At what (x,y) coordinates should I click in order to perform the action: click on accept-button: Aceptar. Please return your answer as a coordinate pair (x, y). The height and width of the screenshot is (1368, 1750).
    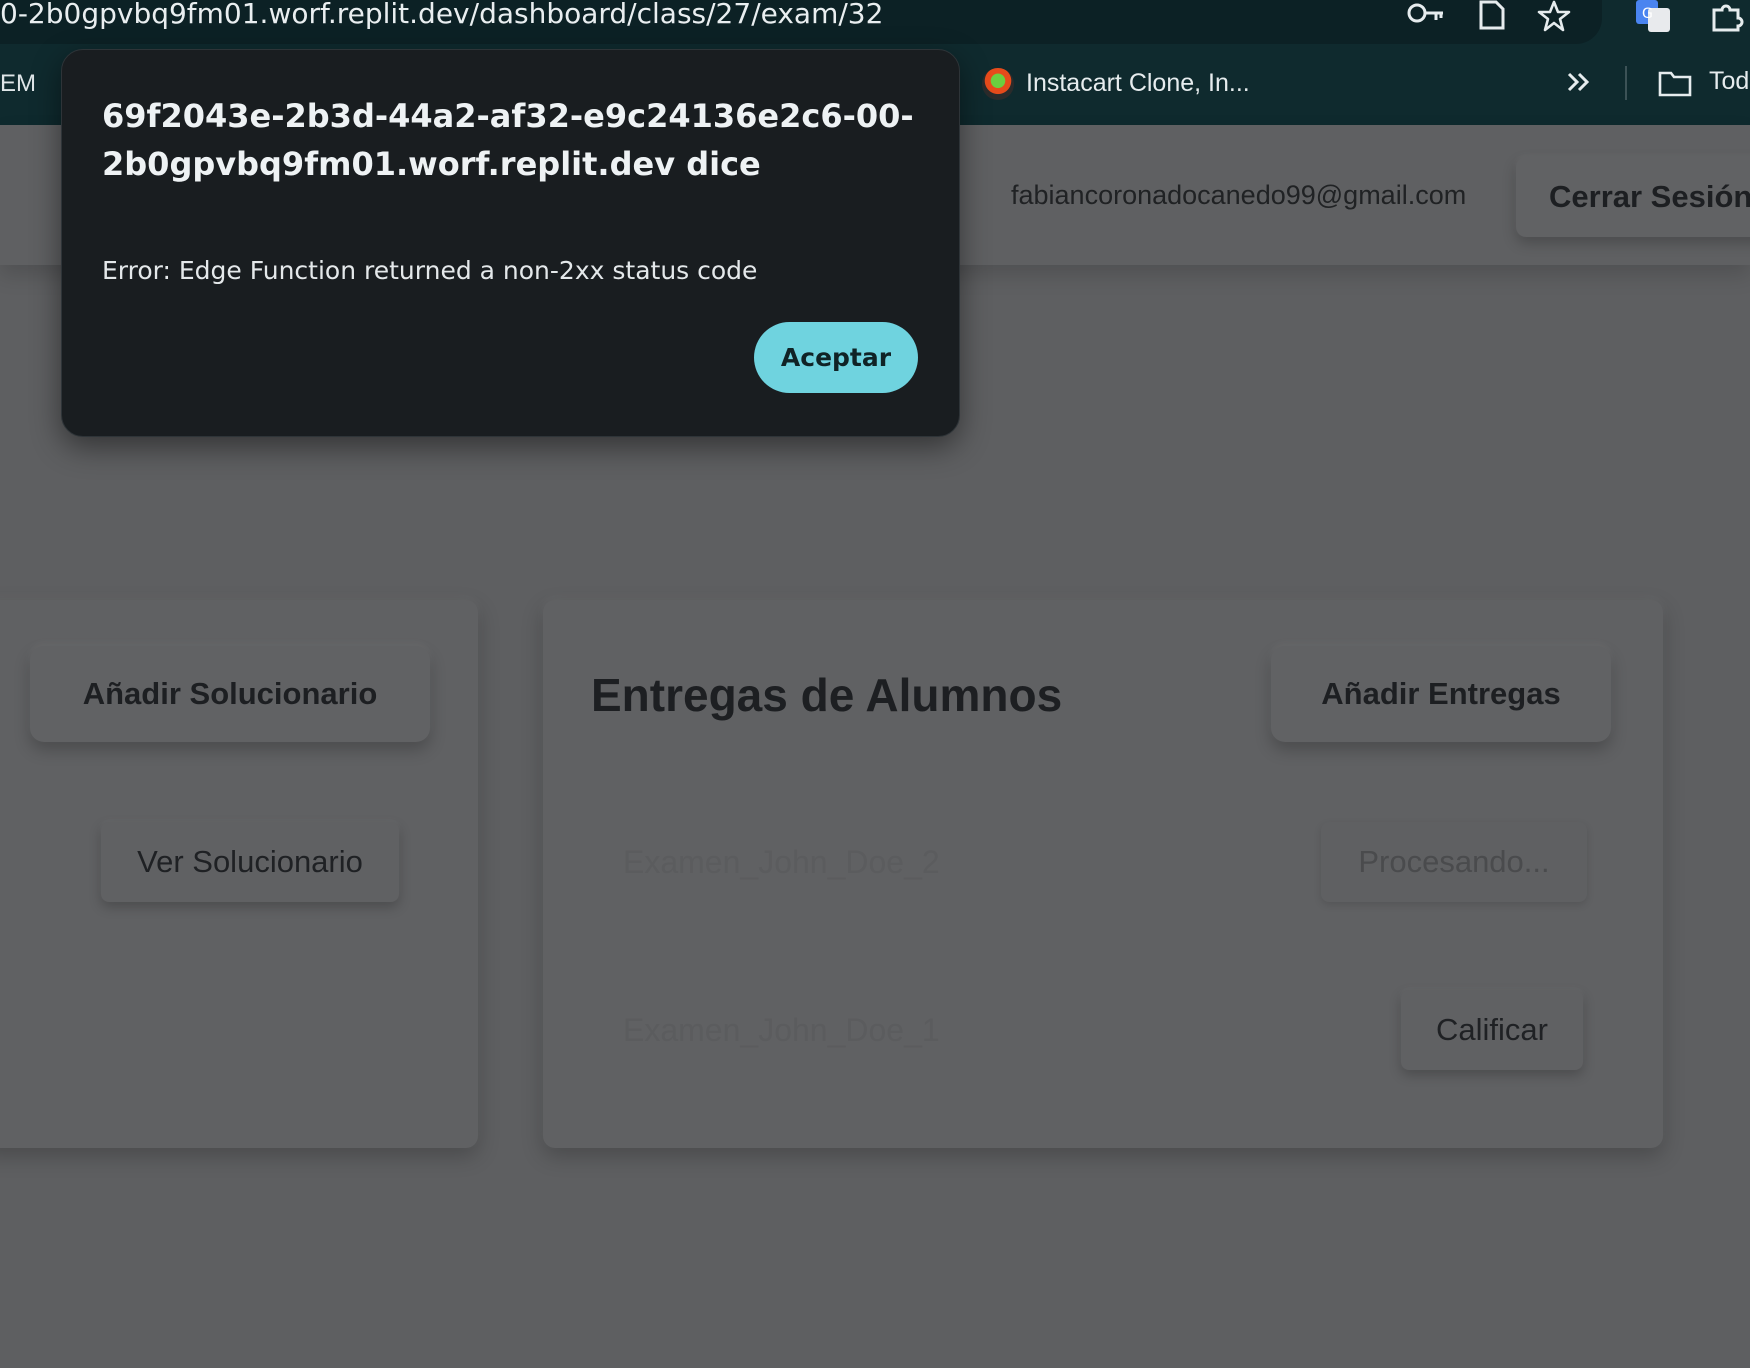
    Looking at the image, I should click on (836, 357).